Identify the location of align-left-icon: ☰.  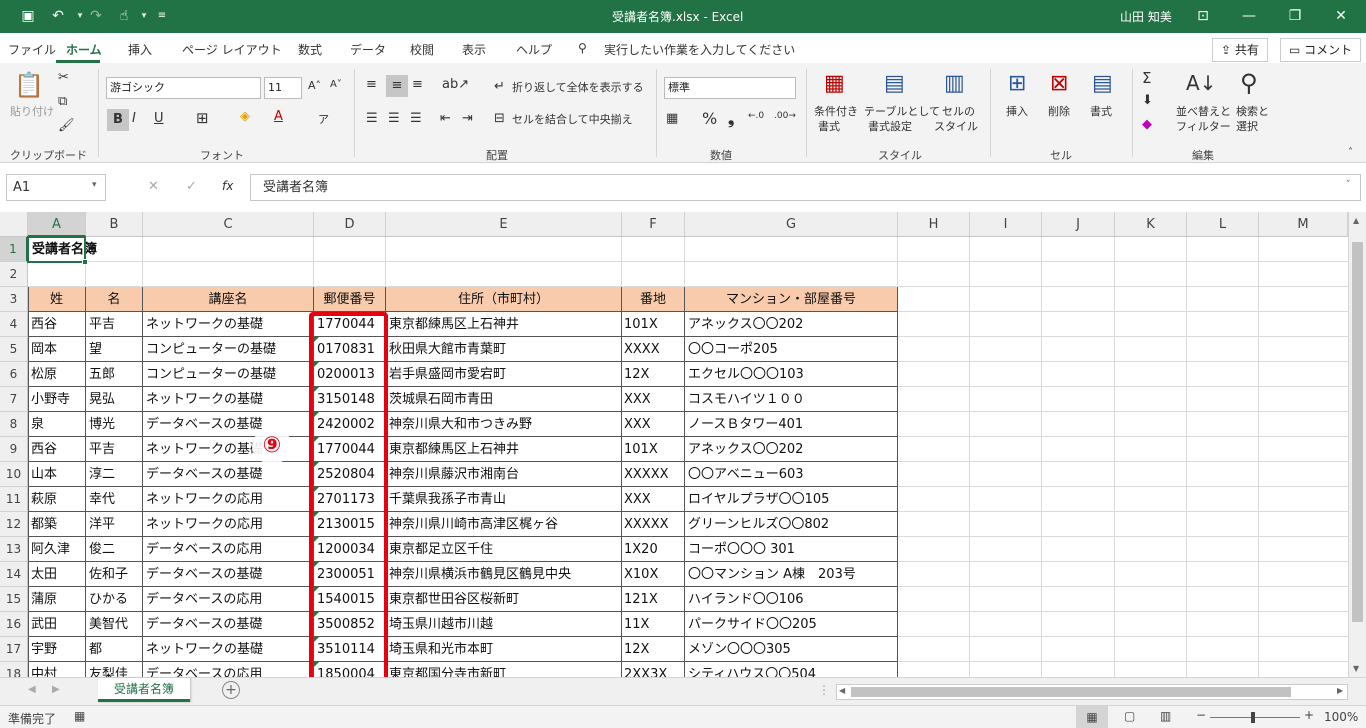
(372, 118).